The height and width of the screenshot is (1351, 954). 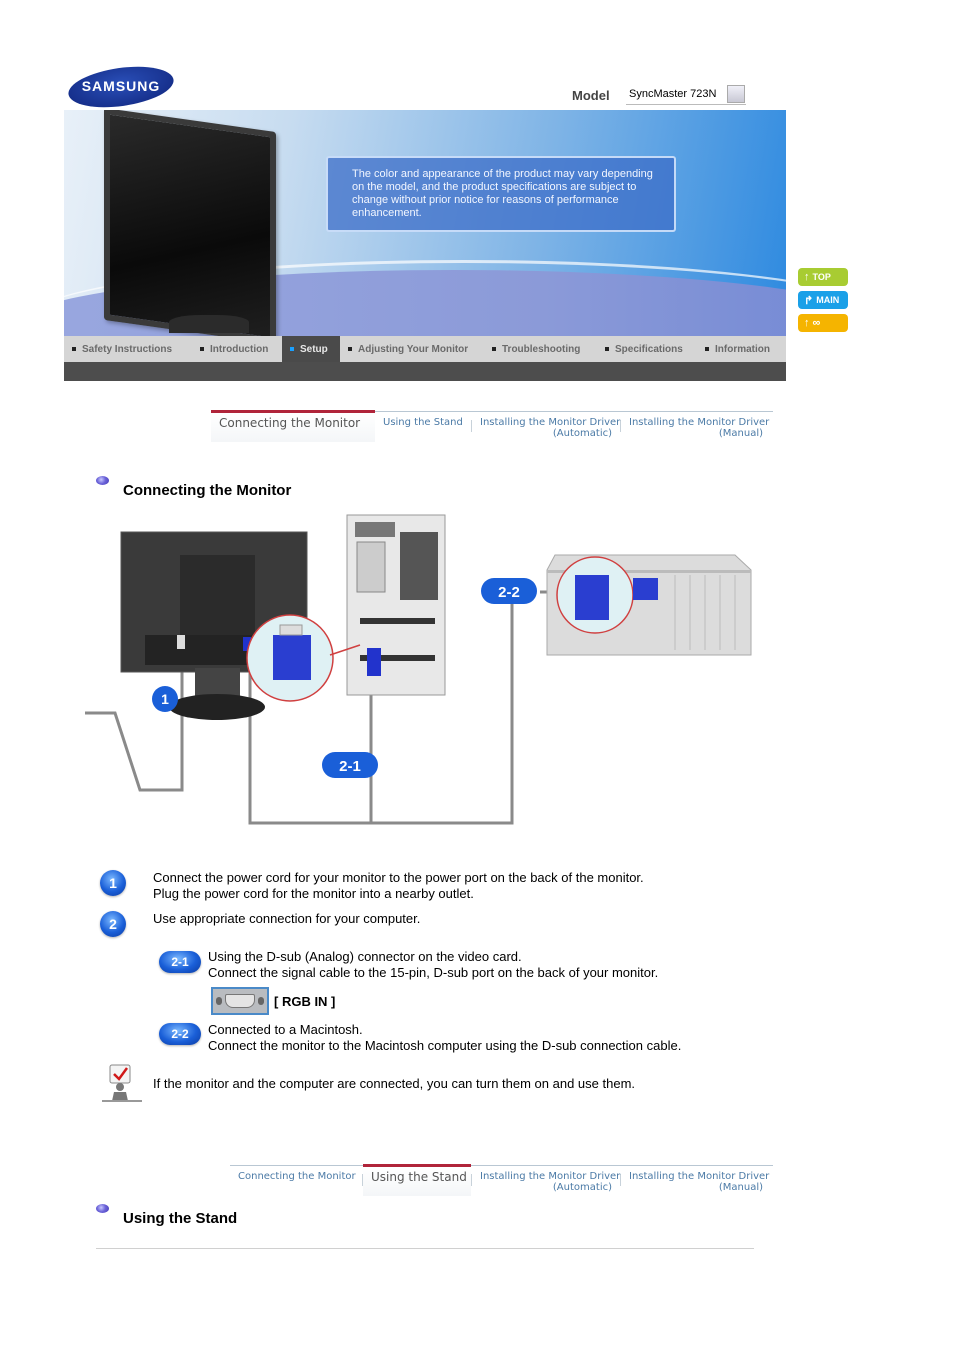 I want to click on nav-label: Safety Instructions, so click(x=127, y=349).